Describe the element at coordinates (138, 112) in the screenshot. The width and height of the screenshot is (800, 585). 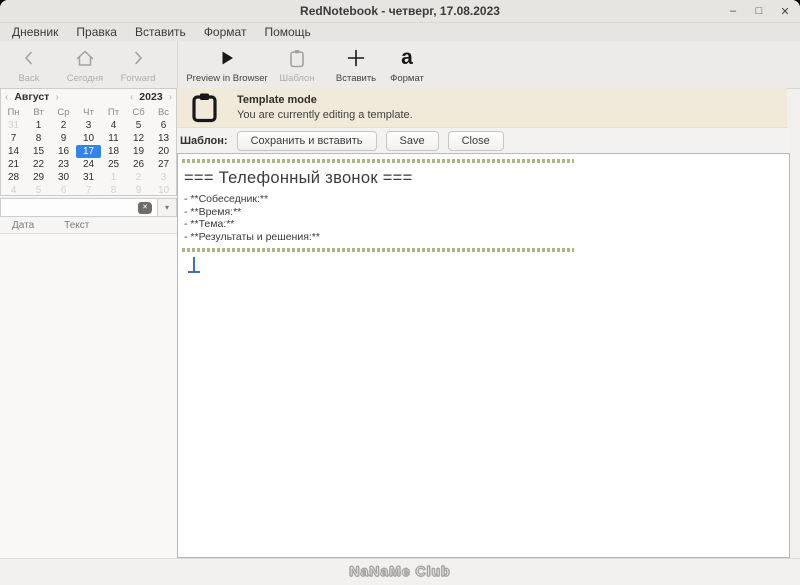
I see `day-name: Сб` at that location.